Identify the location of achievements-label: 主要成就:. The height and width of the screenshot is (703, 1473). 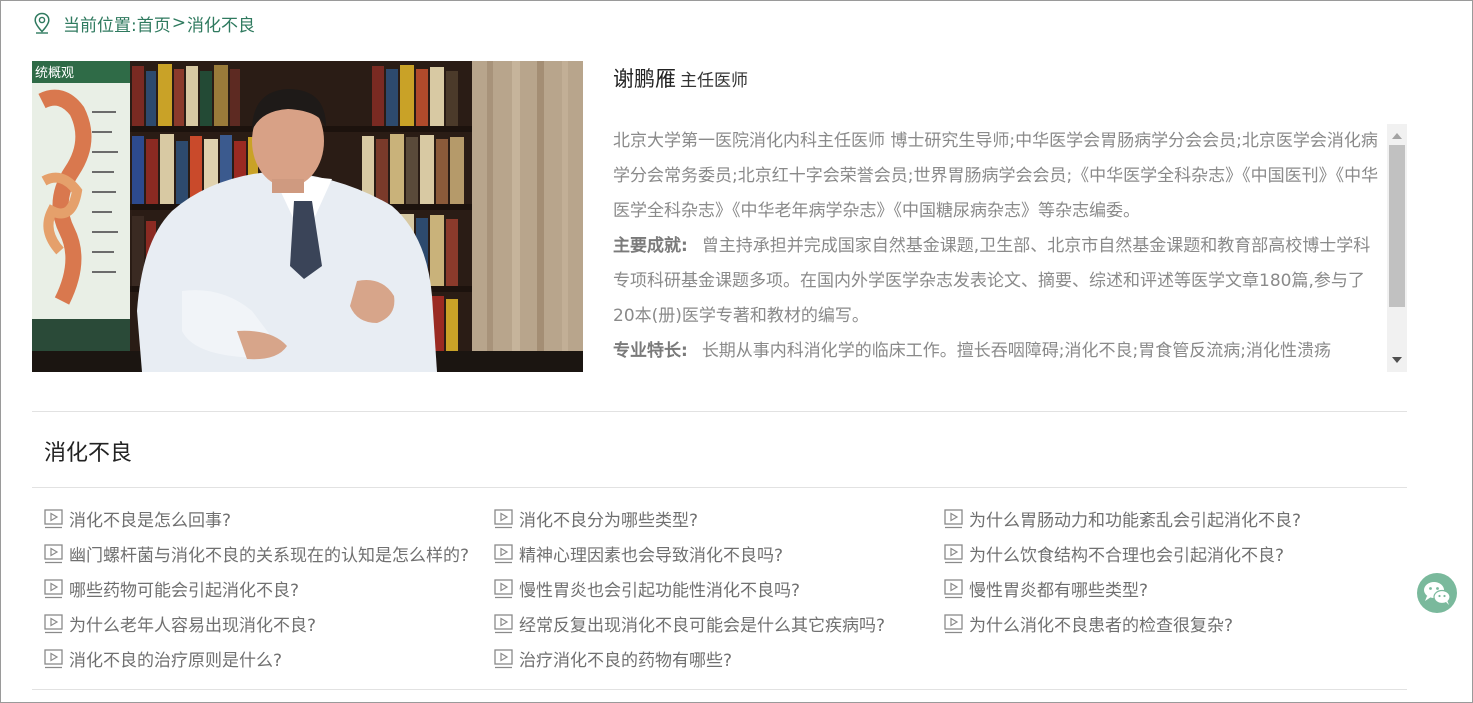
(650, 246).